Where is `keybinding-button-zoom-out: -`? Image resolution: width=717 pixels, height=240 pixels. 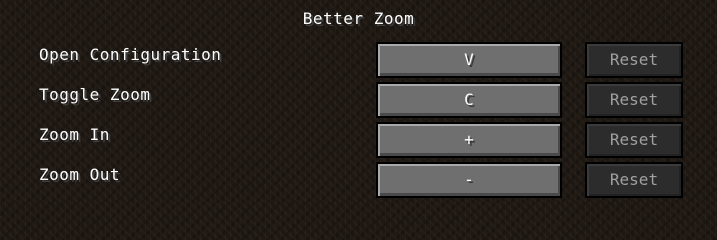
keybinding-button-zoom-out: - is located at coordinates (469, 180).